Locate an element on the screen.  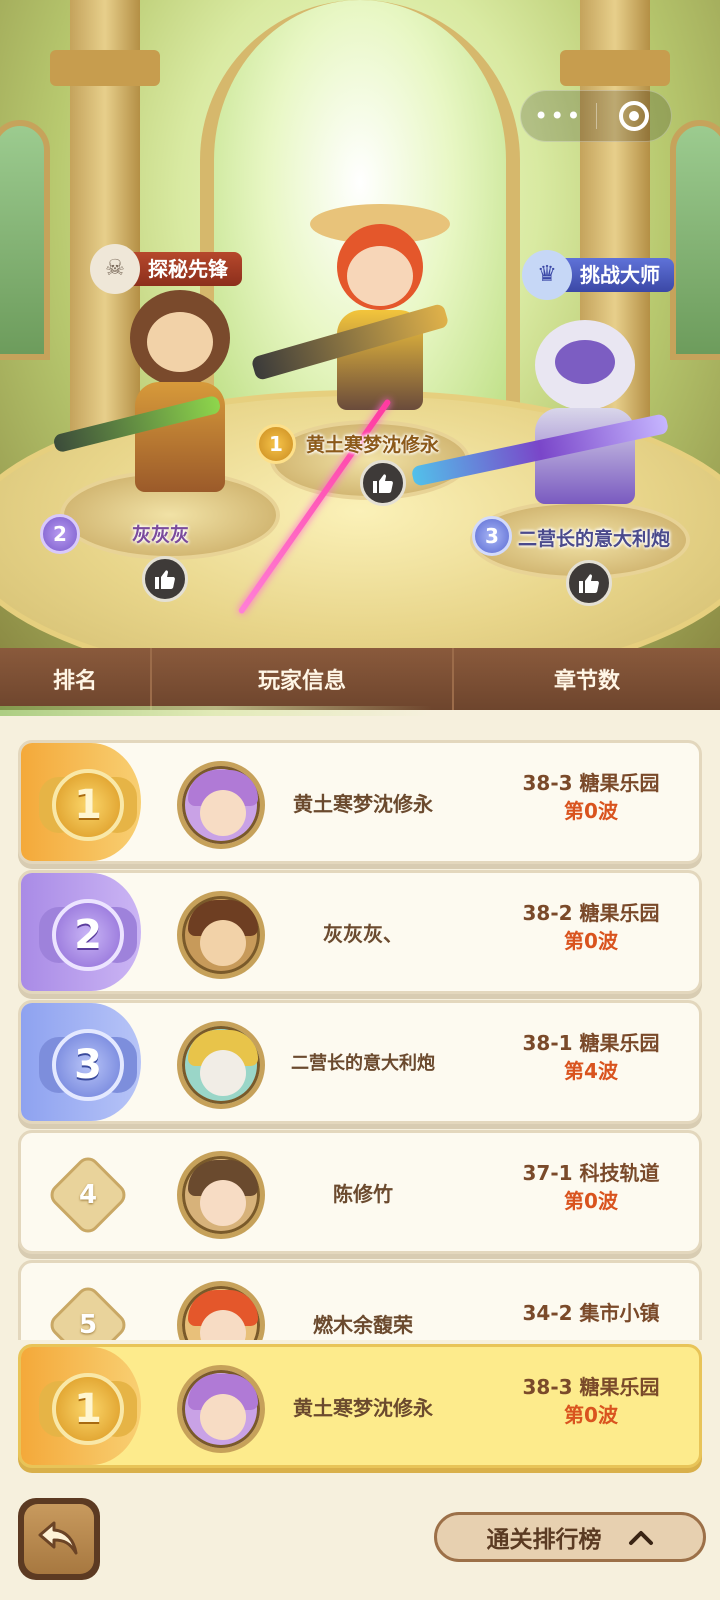
crown-emblem-icon: ♛ is located at coordinates (547, 275).